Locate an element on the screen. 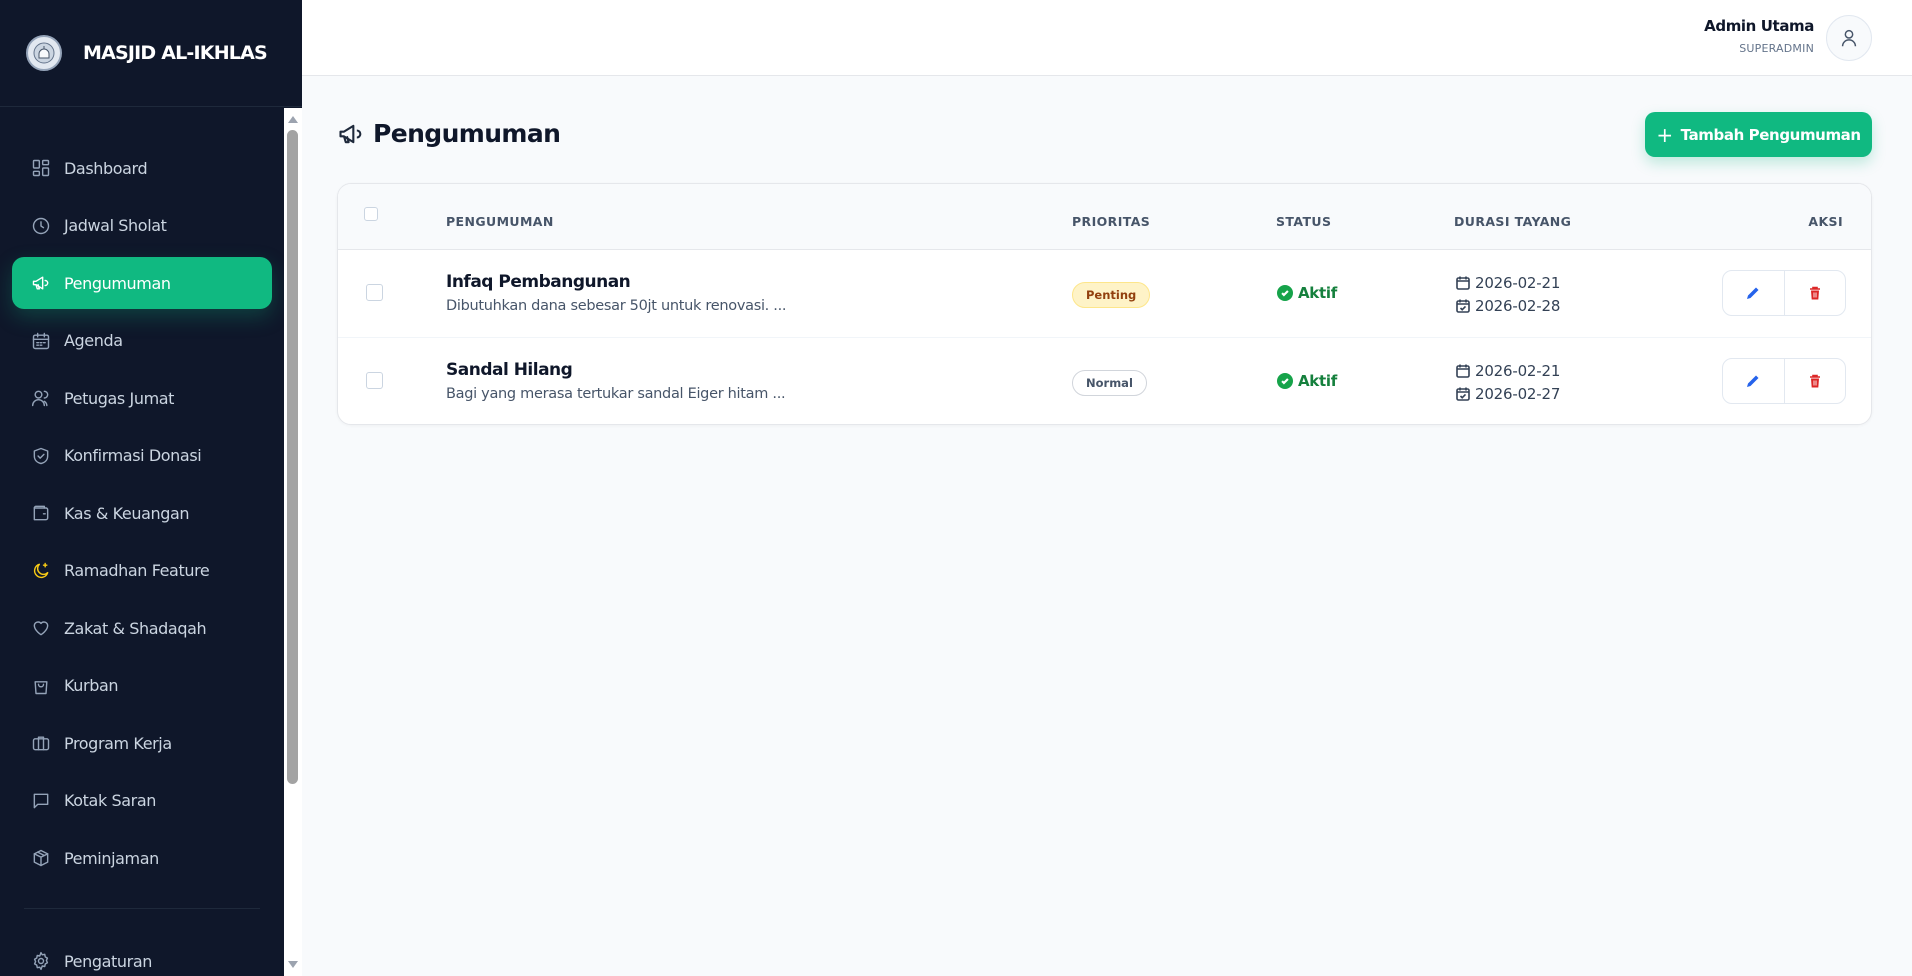 The width and height of the screenshot is (1912, 976). sidebar-item-program-kerja: Program Kerja is located at coordinates (142, 743).